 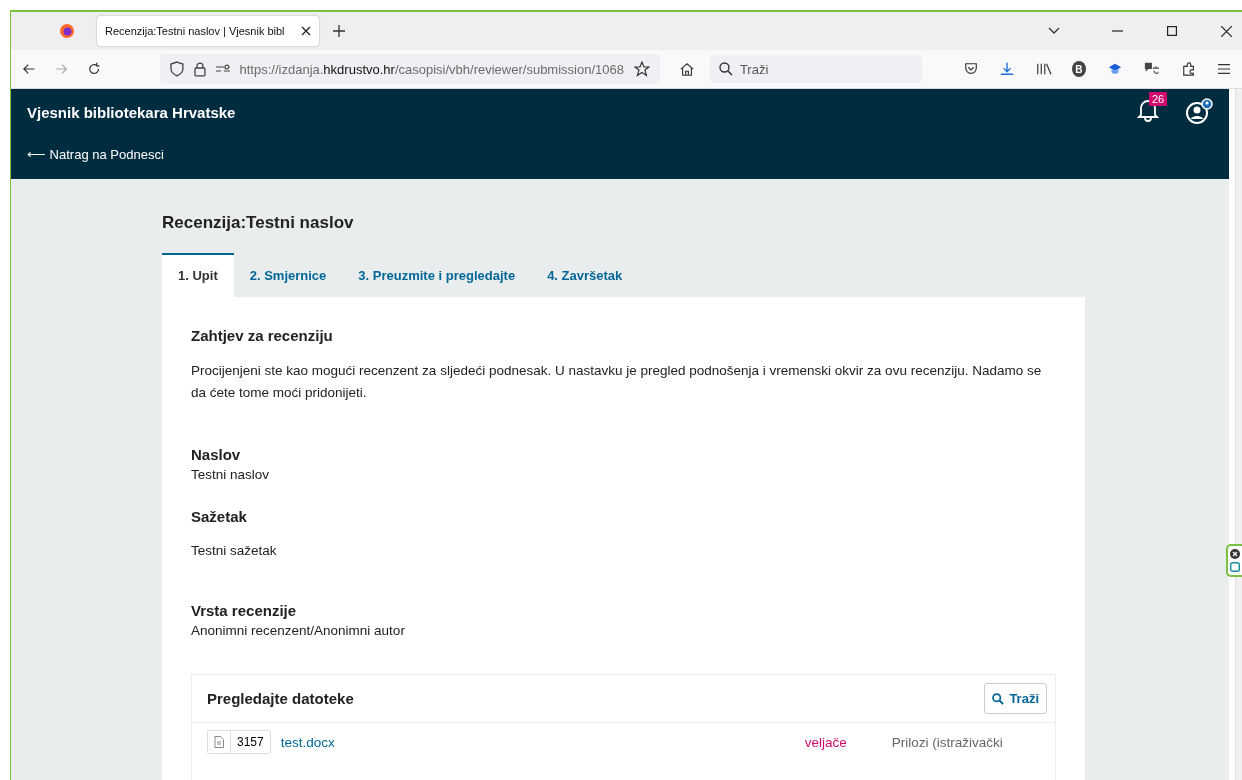 I want to click on step-tab: 4. Završetak, so click(x=585, y=275).